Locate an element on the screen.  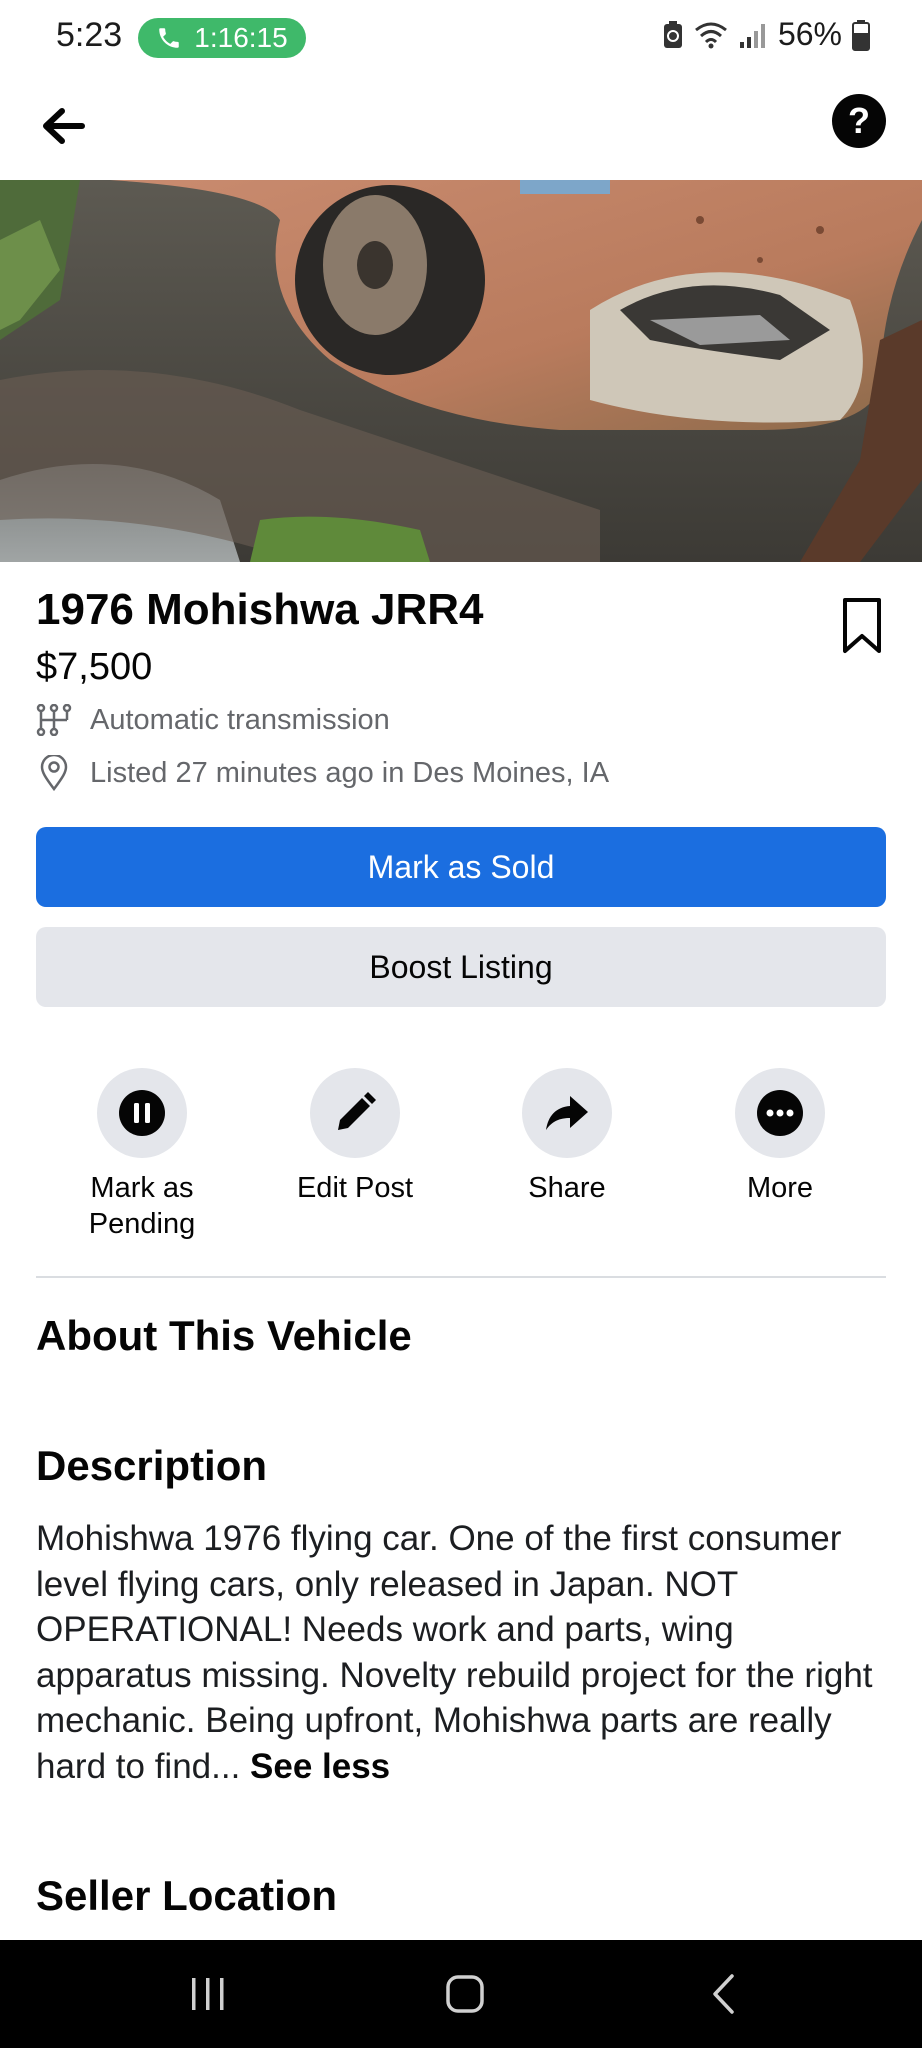
mark-as-pending-button: Mark as Pending is located at coordinates (142, 1155).